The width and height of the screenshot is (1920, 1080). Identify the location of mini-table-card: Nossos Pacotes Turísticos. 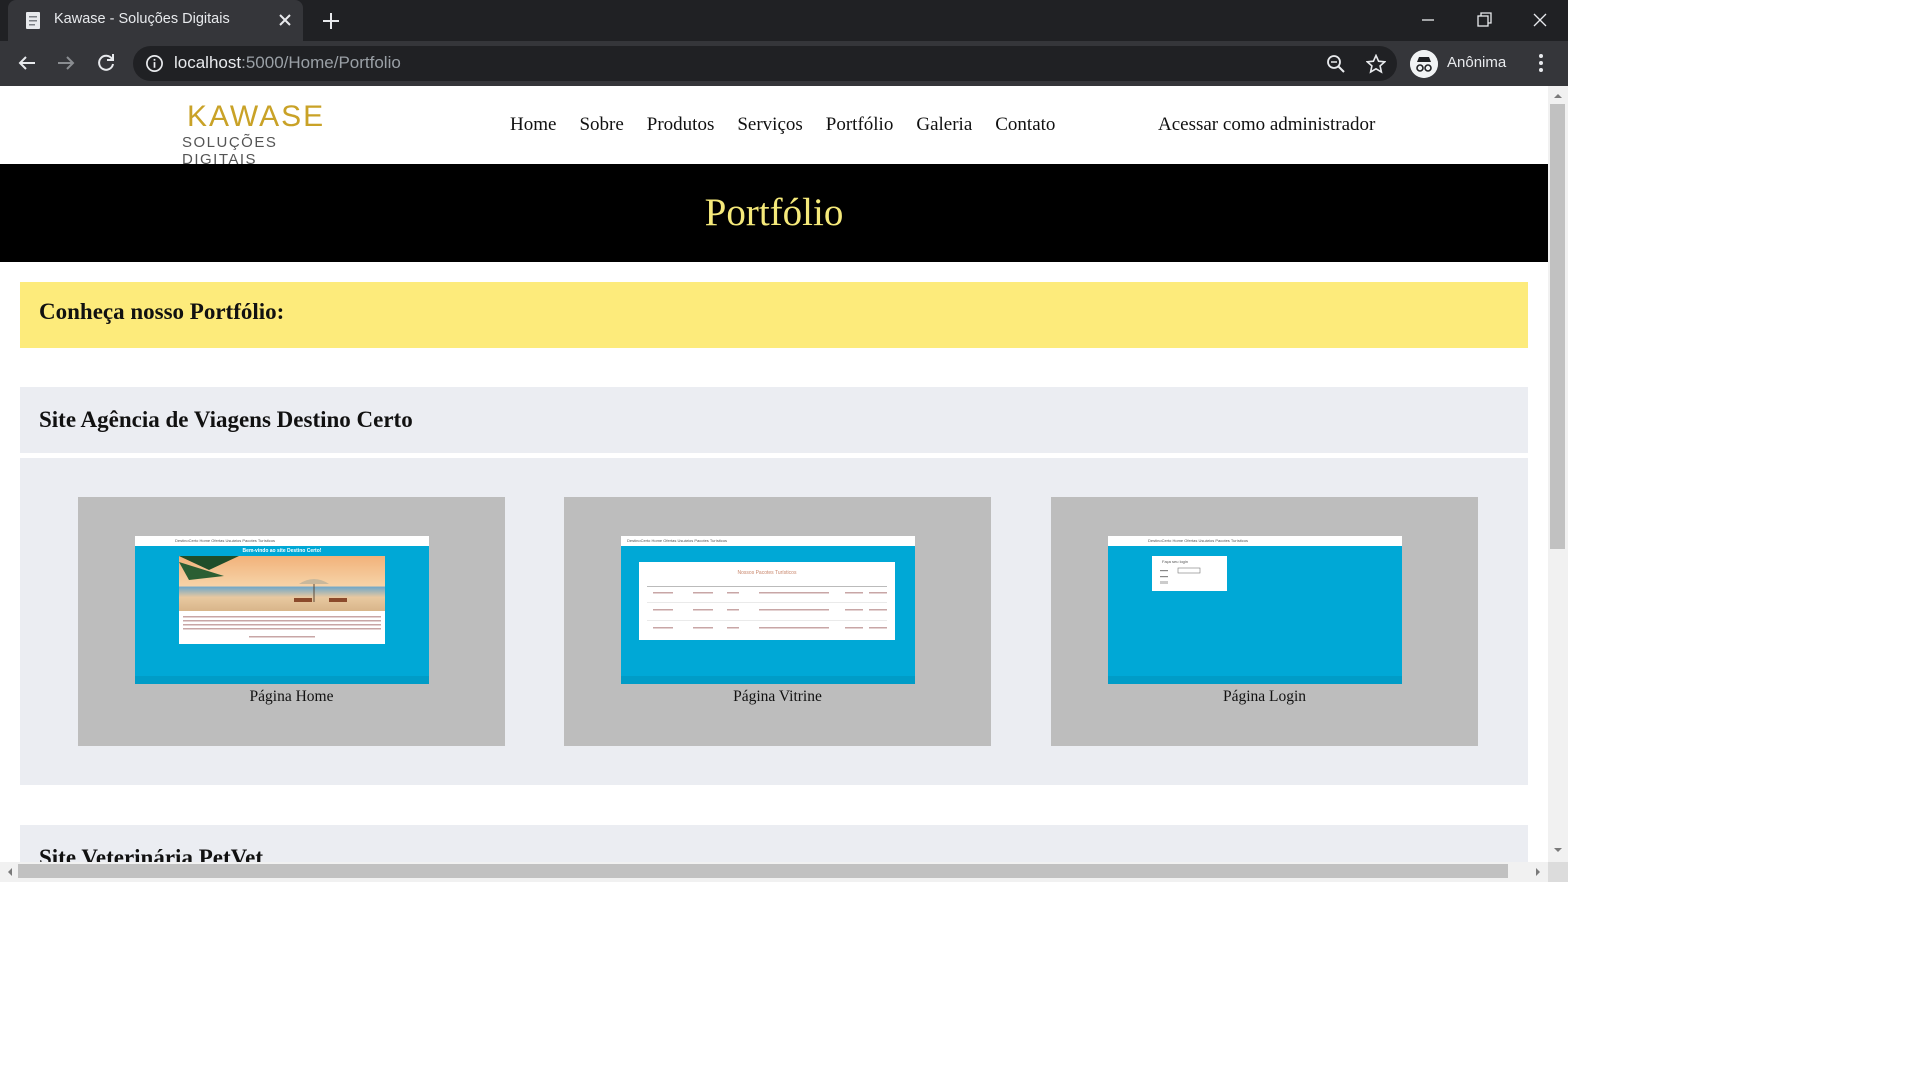
(767, 601).